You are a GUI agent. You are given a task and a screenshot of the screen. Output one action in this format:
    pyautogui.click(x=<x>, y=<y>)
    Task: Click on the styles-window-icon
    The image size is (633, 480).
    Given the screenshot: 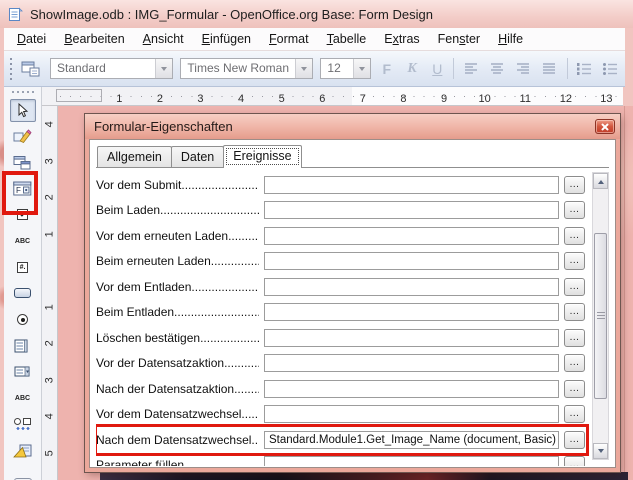 What is the action you would take?
    pyautogui.click(x=31, y=69)
    